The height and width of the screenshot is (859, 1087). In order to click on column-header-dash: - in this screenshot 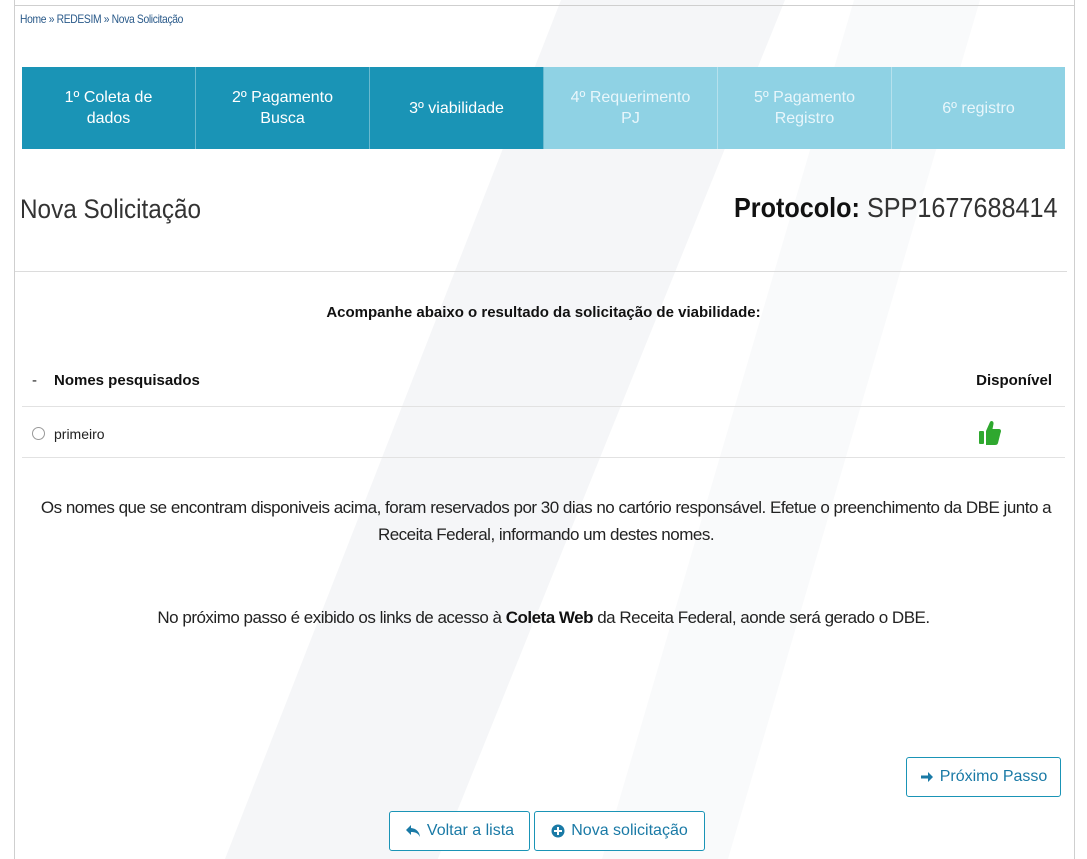, I will do `click(34, 380)`.